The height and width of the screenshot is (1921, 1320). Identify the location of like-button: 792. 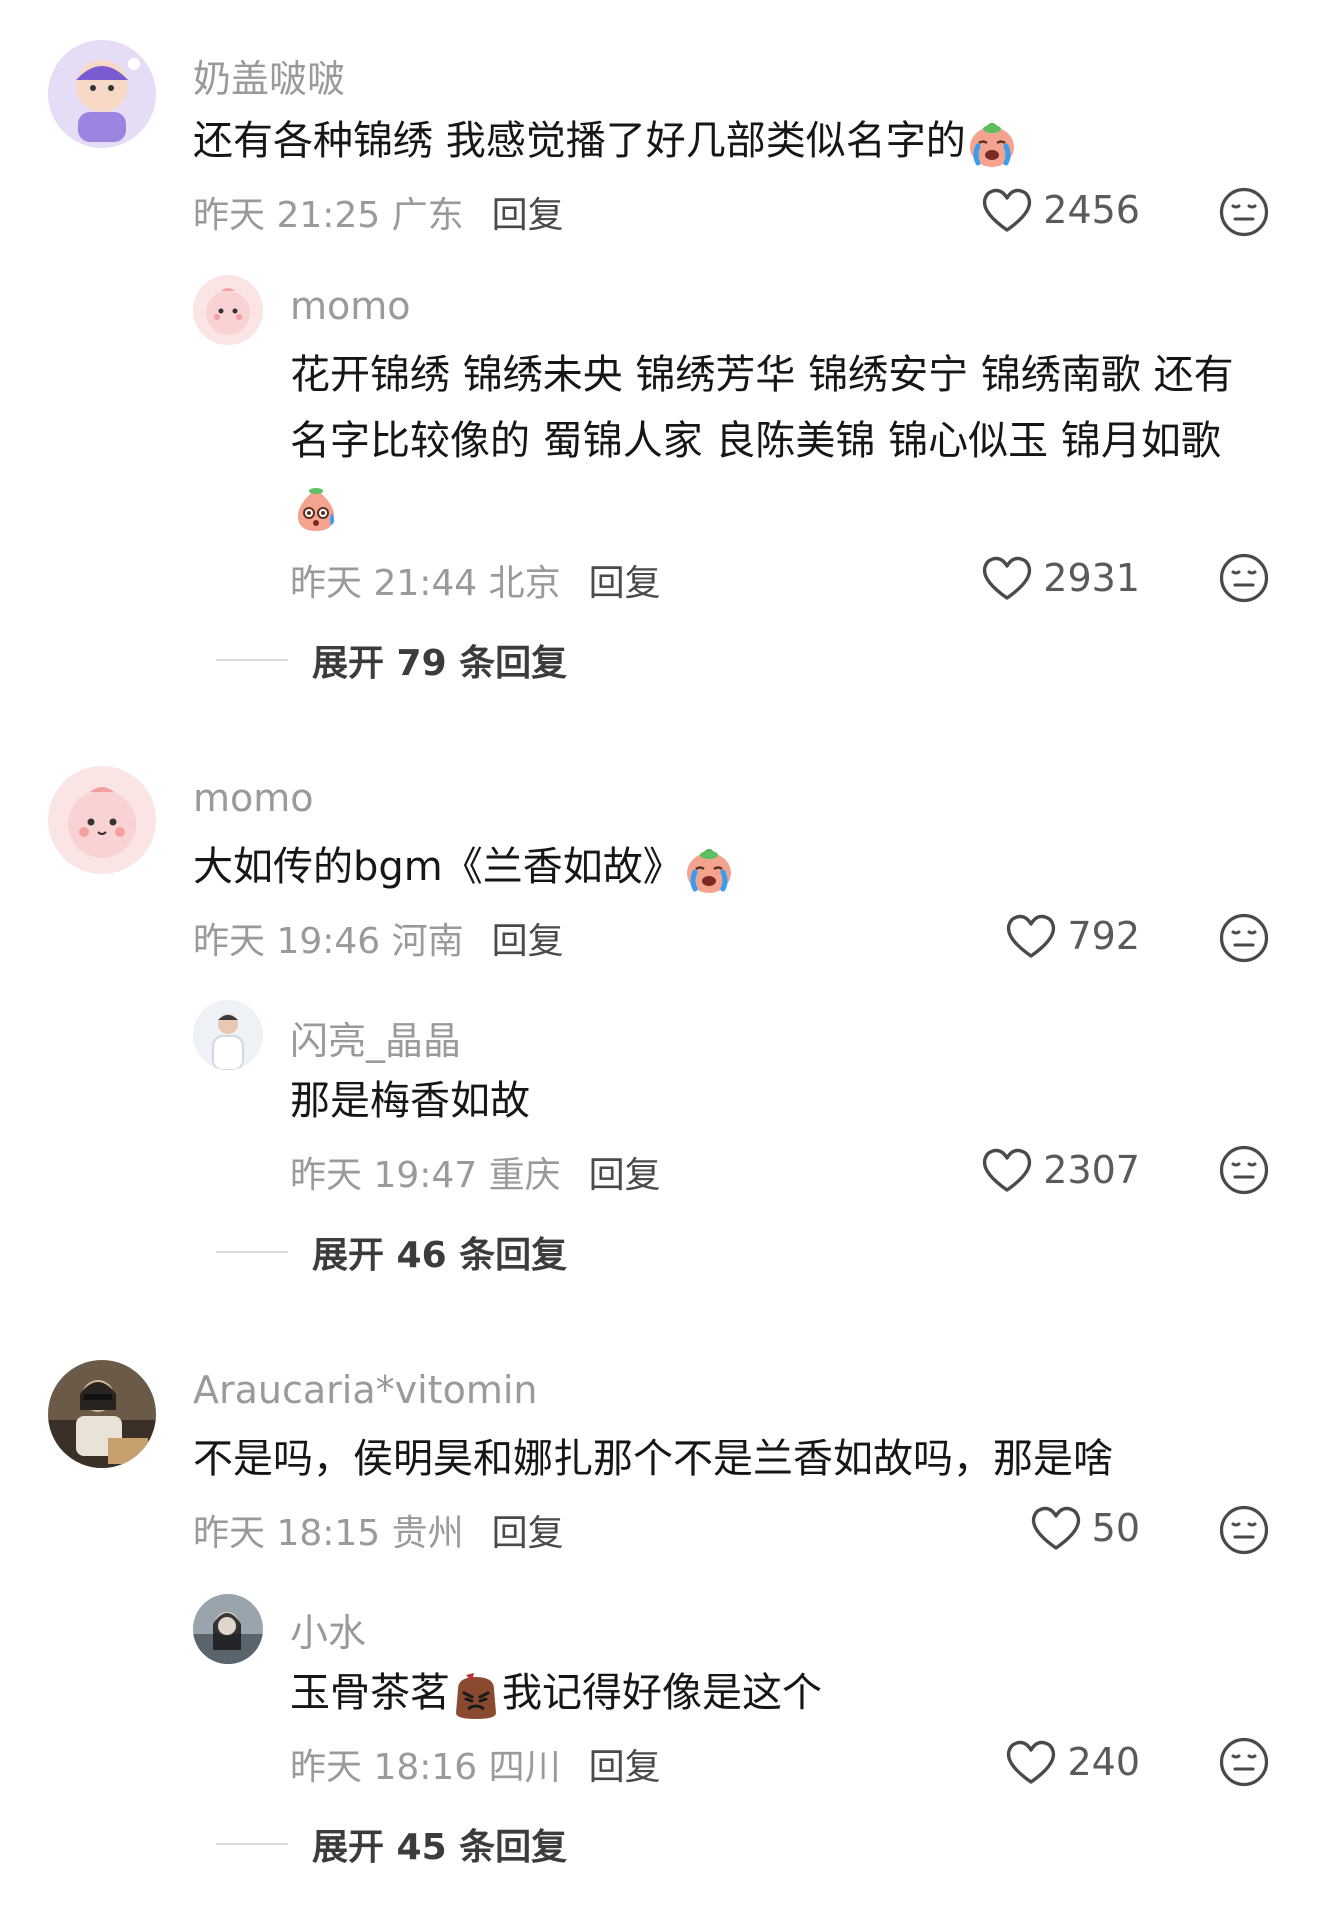
(1040, 936).